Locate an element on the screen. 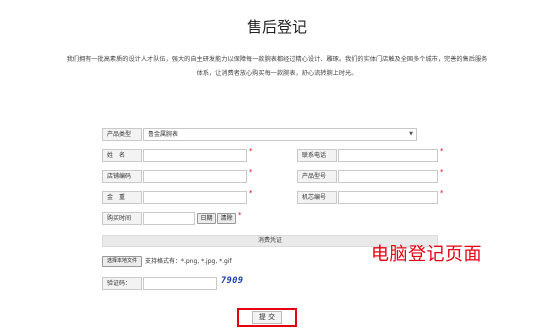  date-button: 日期 is located at coordinates (206, 218).